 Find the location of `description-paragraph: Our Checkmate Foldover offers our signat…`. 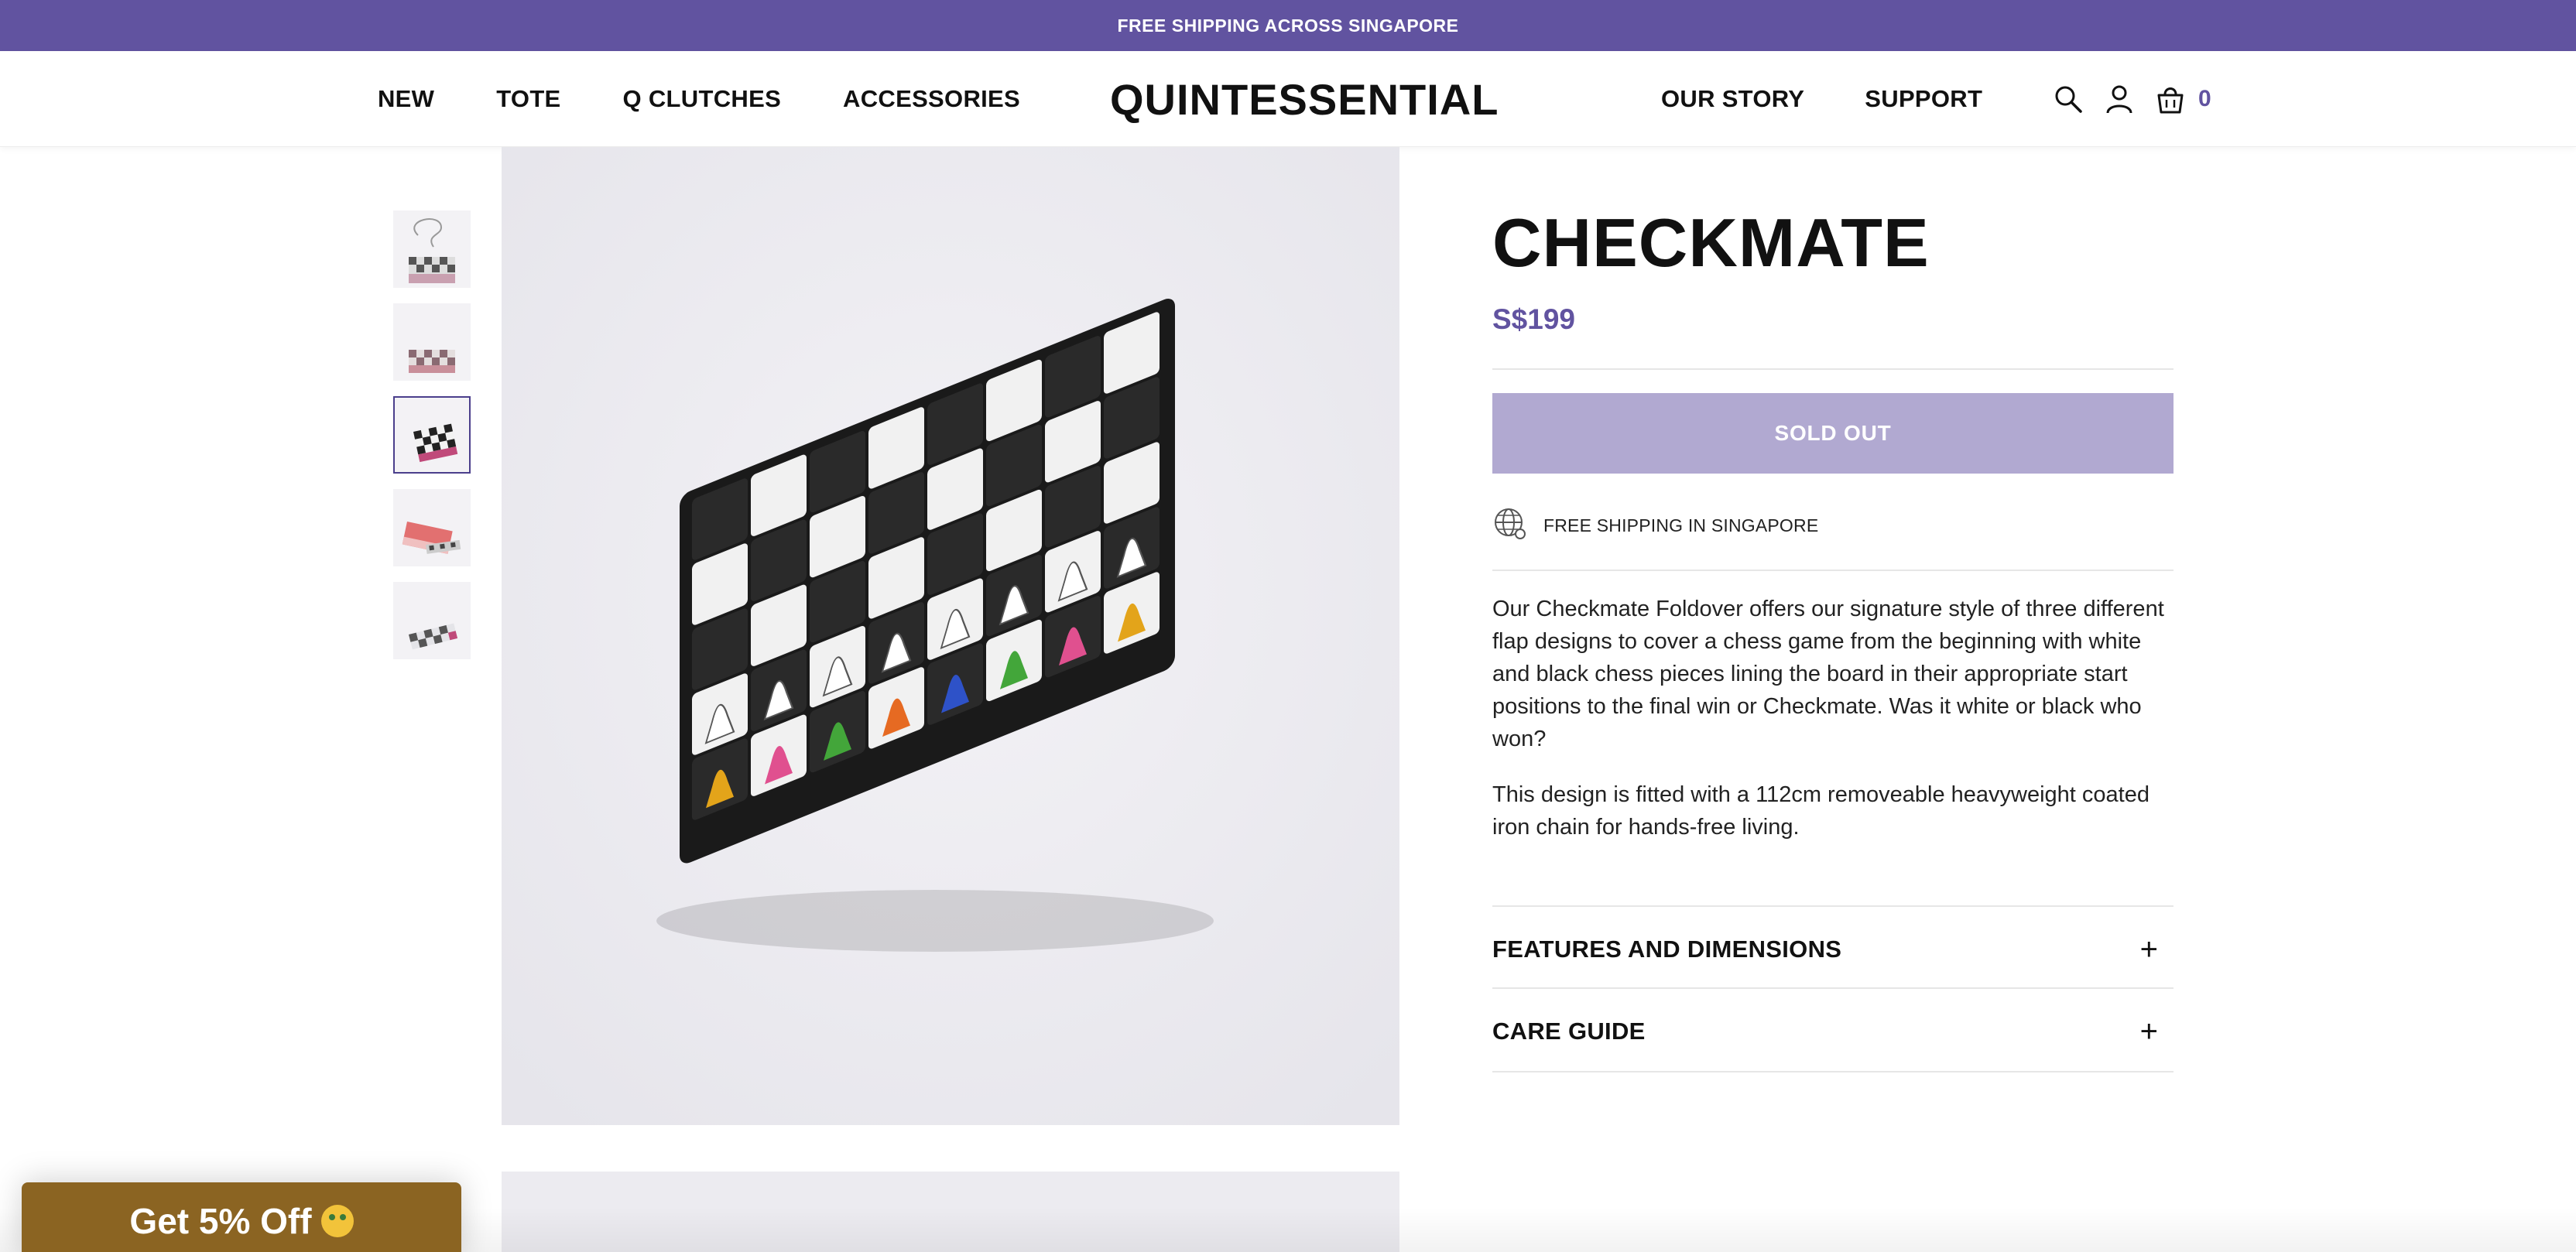

description-paragraph: Our Checkmate Foldover offers our signat… is located at coordinates (1828, 674).